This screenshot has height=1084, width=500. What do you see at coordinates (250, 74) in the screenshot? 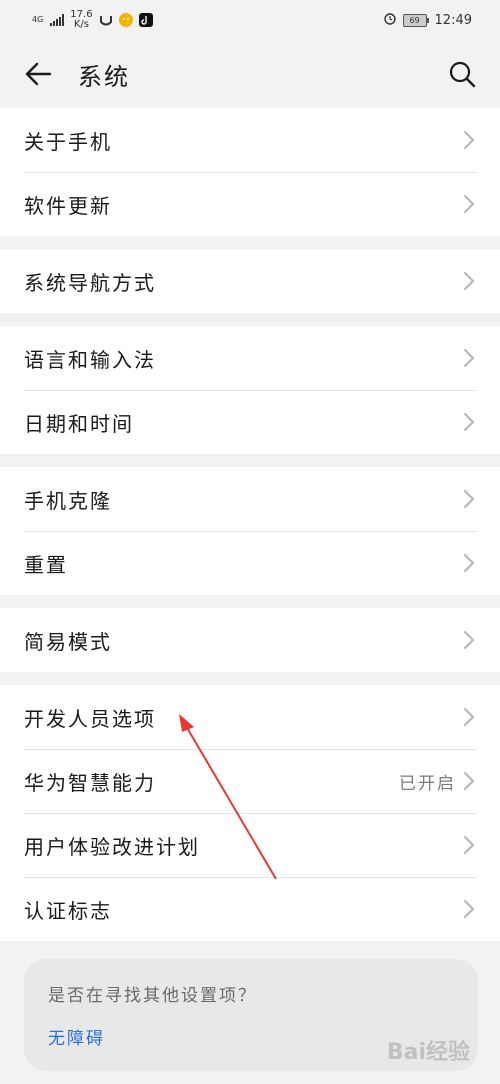
I see `app-header: 系统` at bounding box center [250, 74].